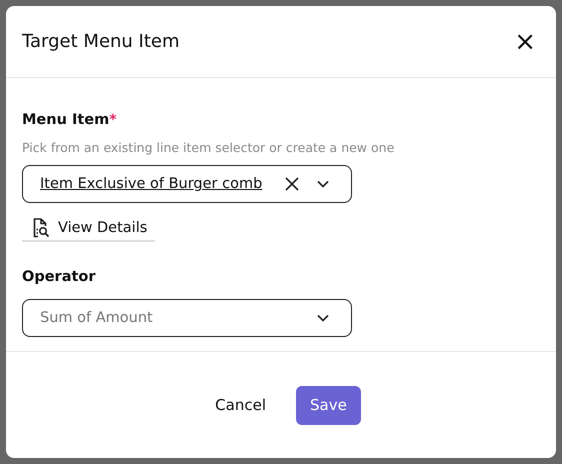  Describe the element at coordinates (525, 41) in the screenshot. I see `close-button: ×` at that location.